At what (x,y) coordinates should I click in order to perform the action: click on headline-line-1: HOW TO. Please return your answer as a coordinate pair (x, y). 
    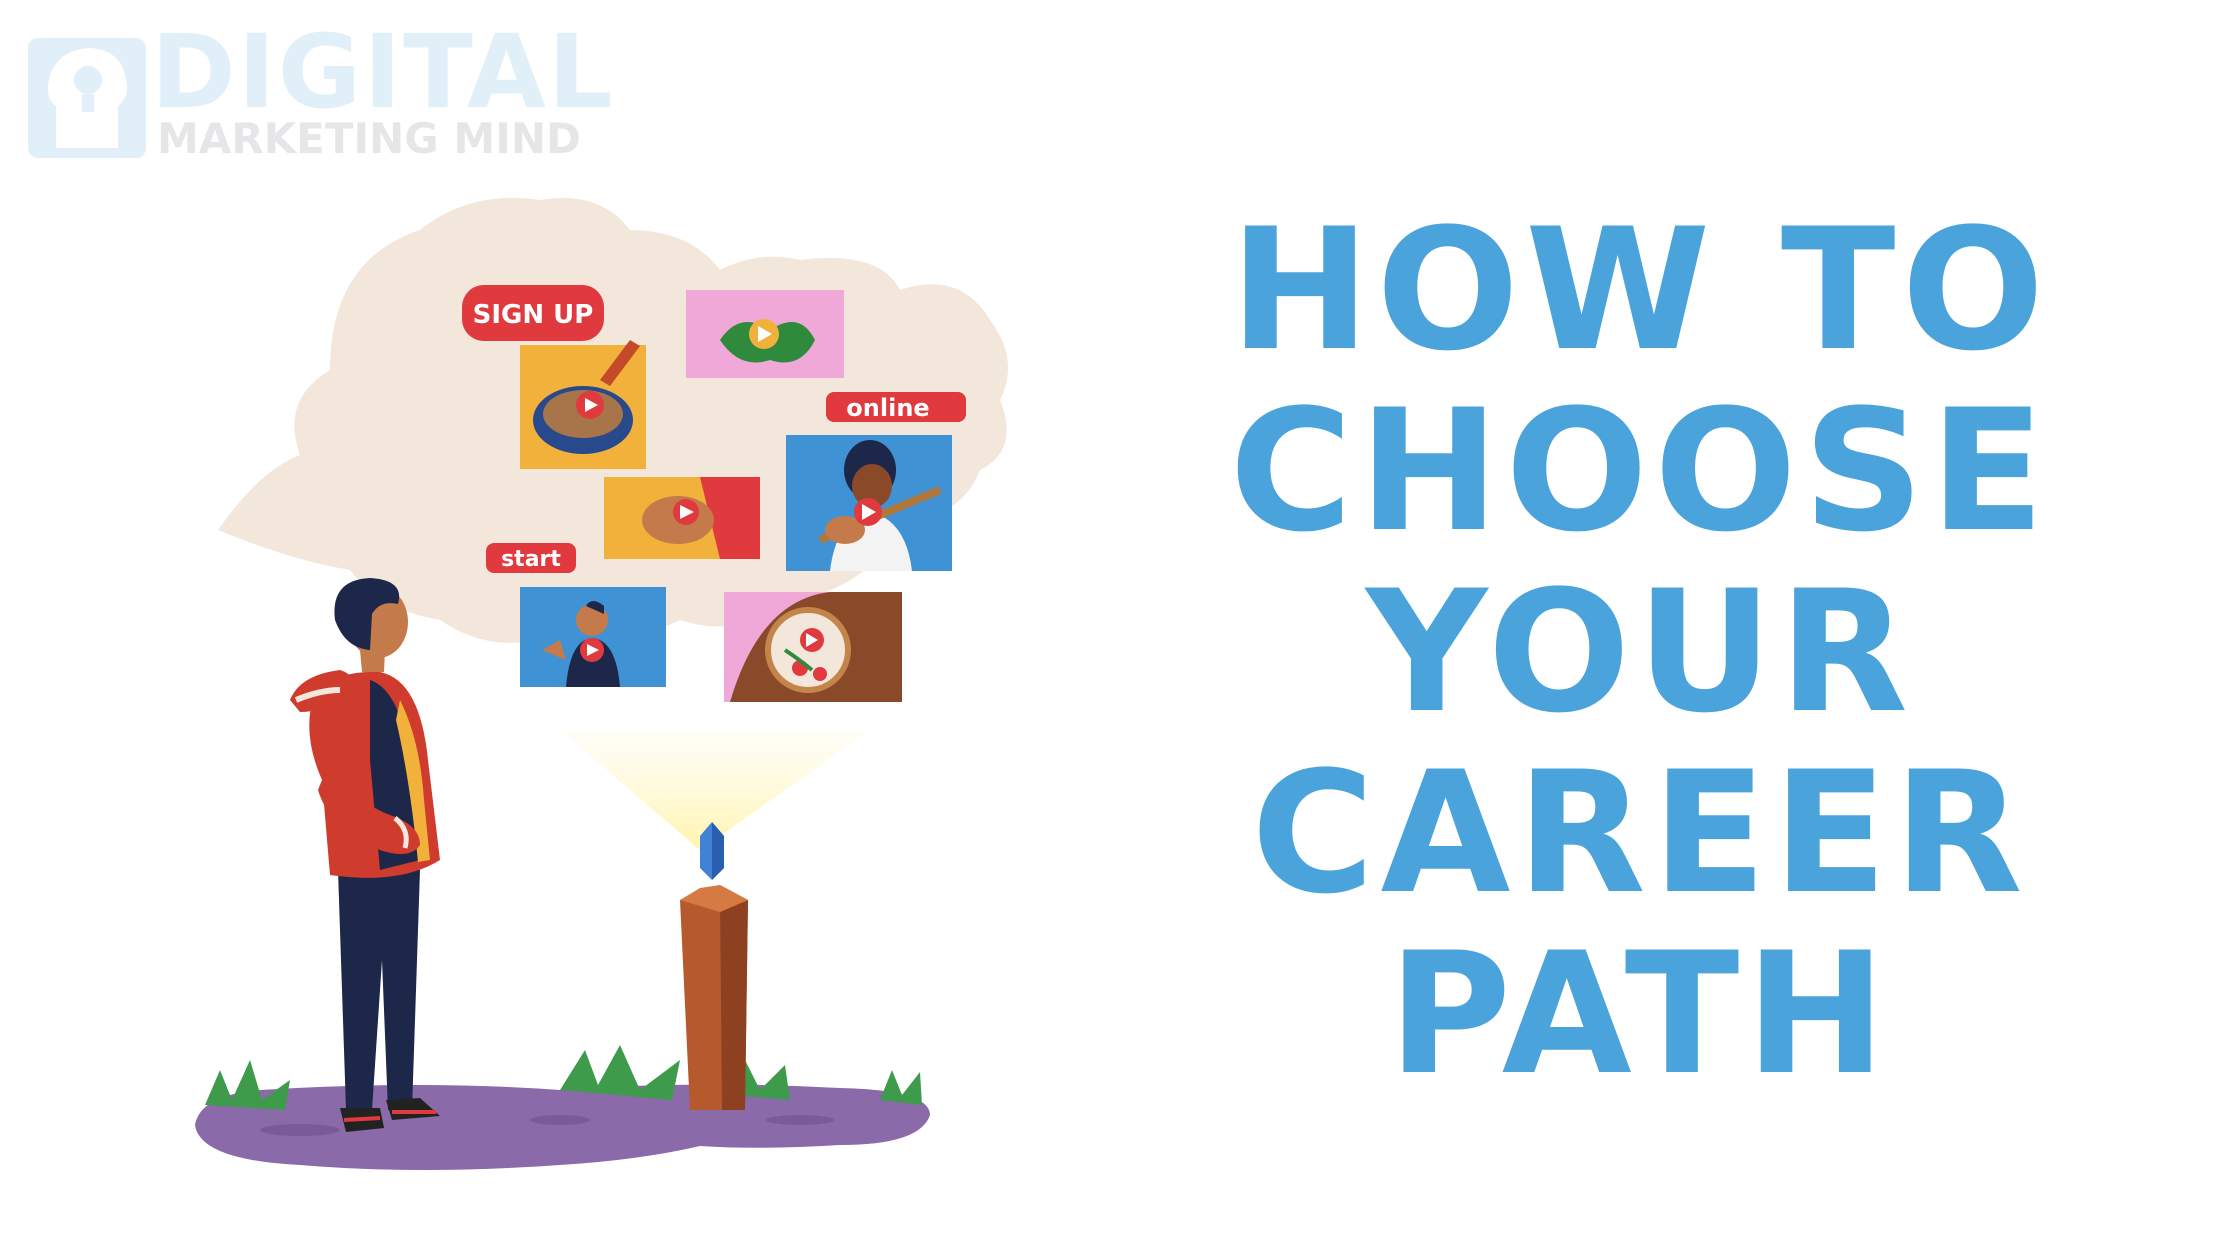
    Looking at the image, I should click on (1640, 290).